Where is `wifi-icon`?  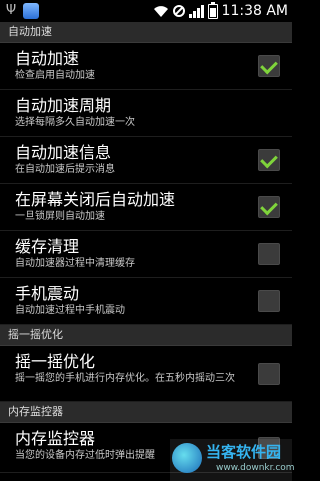
wifi-icon is located at coordinates (160, 11).